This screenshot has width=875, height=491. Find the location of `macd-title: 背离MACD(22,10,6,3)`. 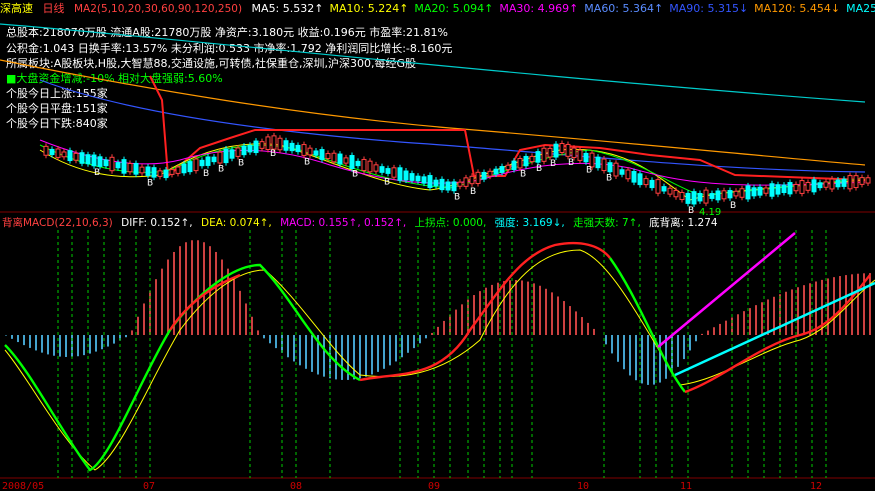

macd-title: 背离MACD(22,10,6,3) is located at coordinates (57, 223).